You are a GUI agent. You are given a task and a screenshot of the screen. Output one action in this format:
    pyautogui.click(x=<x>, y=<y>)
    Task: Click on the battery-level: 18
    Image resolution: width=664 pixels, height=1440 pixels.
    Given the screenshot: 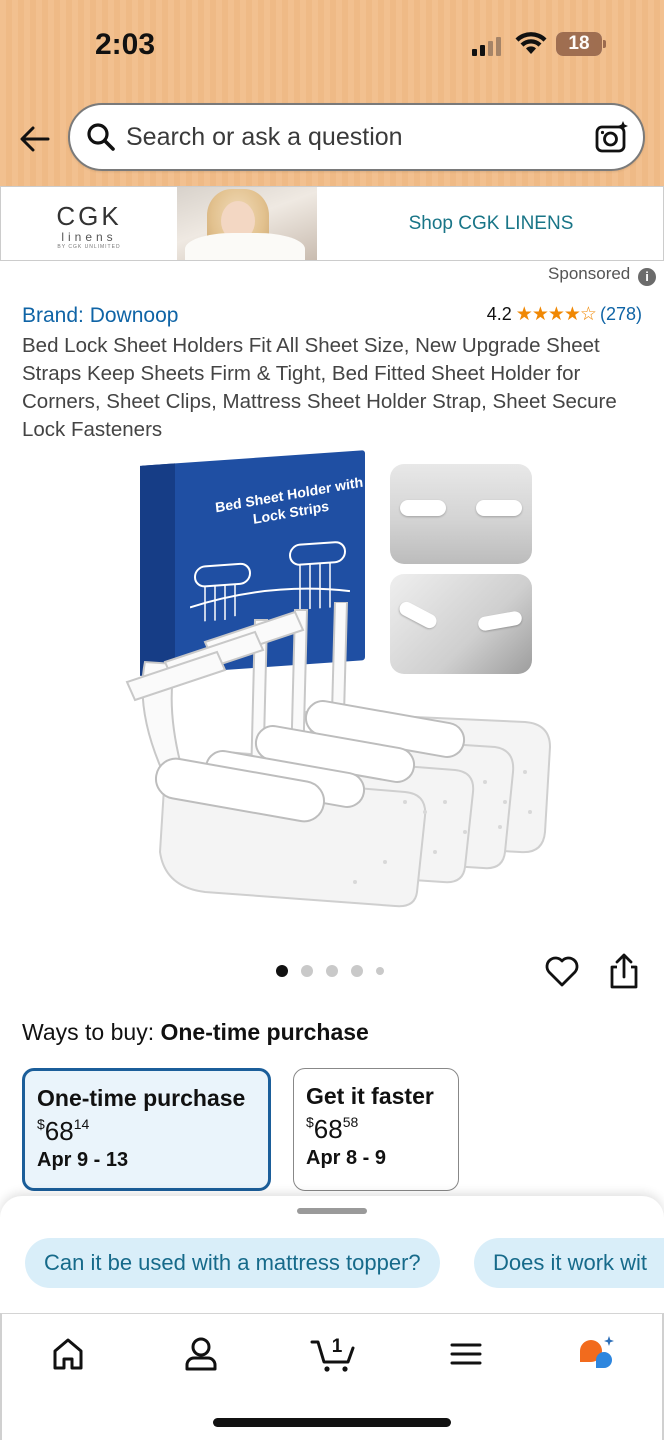 What is the action you would take?
    pyautogui.click(x=579, y=43)
    